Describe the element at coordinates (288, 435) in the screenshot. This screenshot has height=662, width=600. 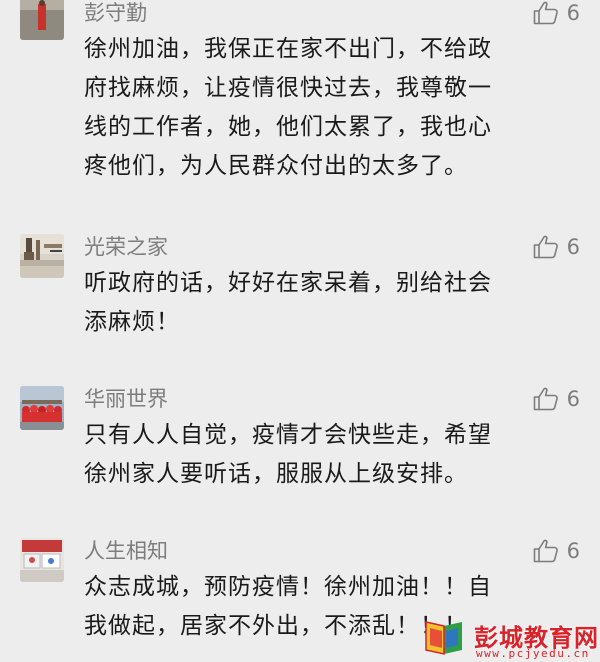
I see `comment-text-line: 只有人人自觉，疫情才会快些走，希望` at that location.